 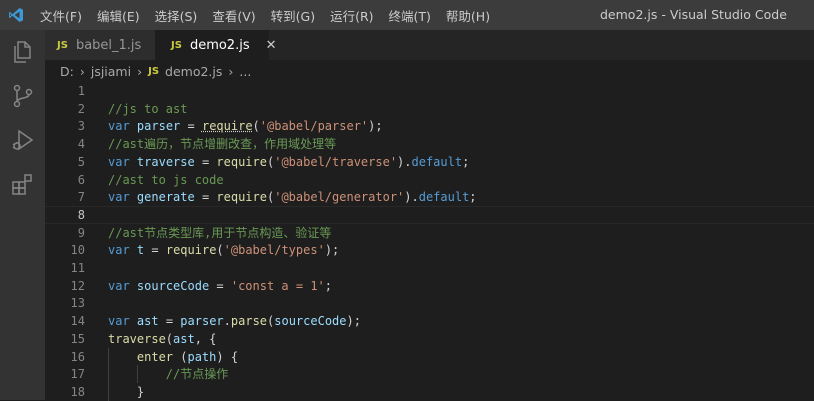 What do you see at coordinates (429, 339) in the screenshot?
I see `code-line: 15 traverse(ast, {` at bounding box center [429, 339].